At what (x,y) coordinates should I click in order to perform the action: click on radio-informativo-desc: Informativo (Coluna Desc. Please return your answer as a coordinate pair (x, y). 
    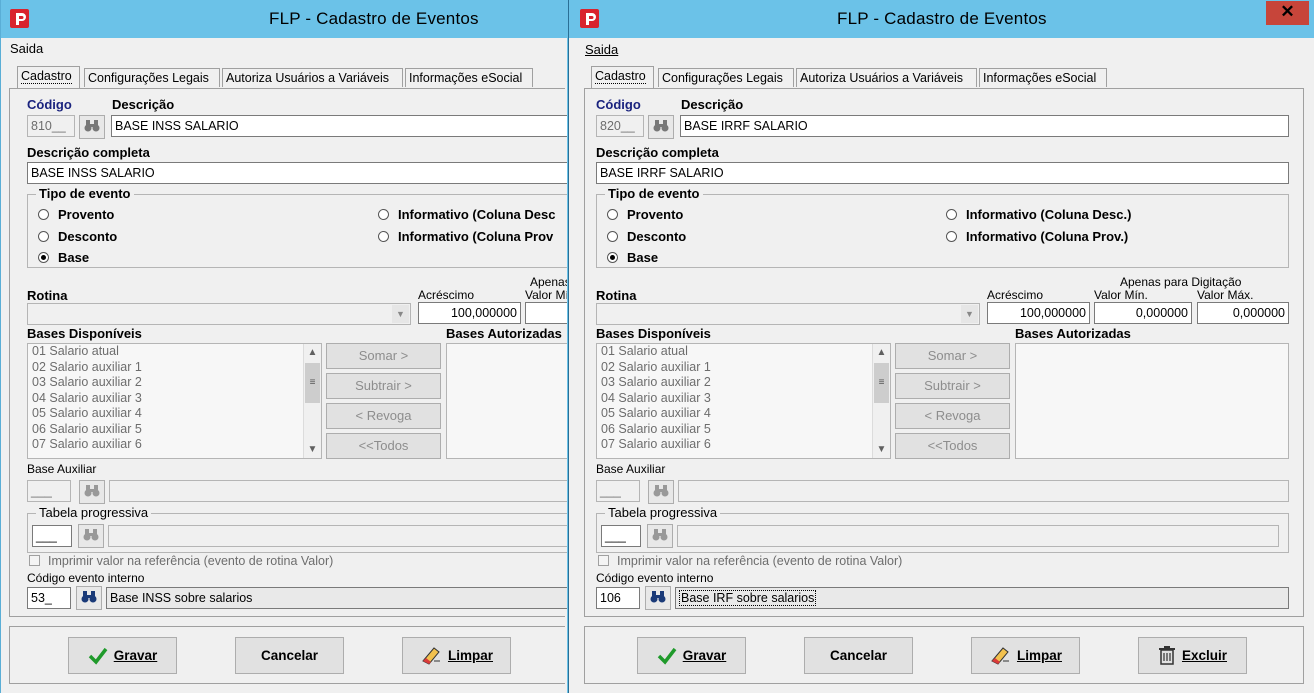
    Looking at the image, I should click on (466, 214).